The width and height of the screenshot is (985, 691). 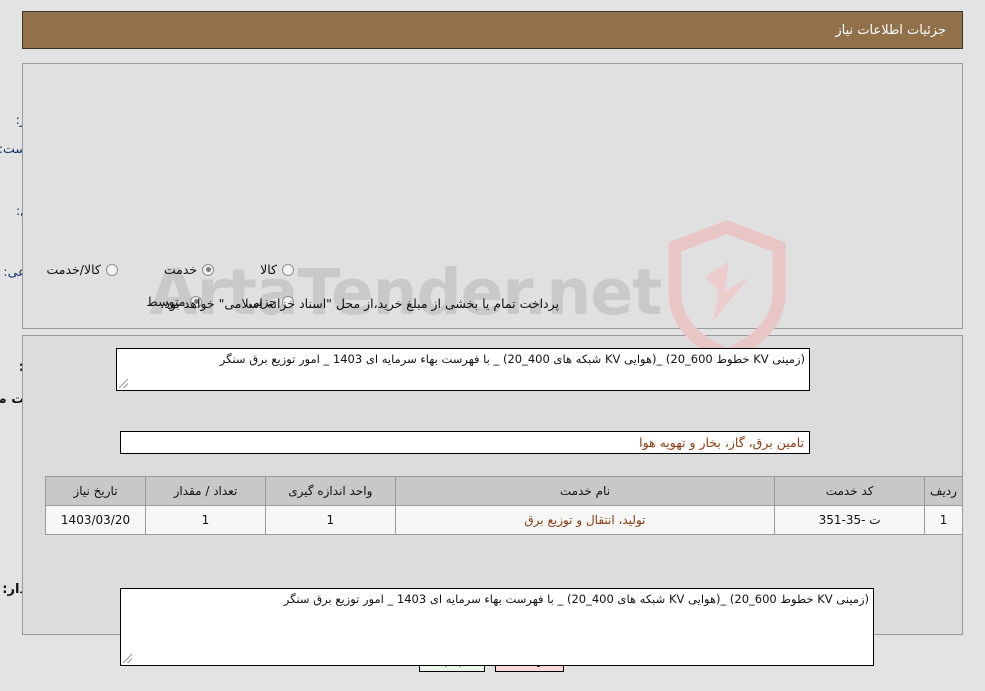 I want to click on category-radio-khedmat: خدمت, so click(x=190, y=269).